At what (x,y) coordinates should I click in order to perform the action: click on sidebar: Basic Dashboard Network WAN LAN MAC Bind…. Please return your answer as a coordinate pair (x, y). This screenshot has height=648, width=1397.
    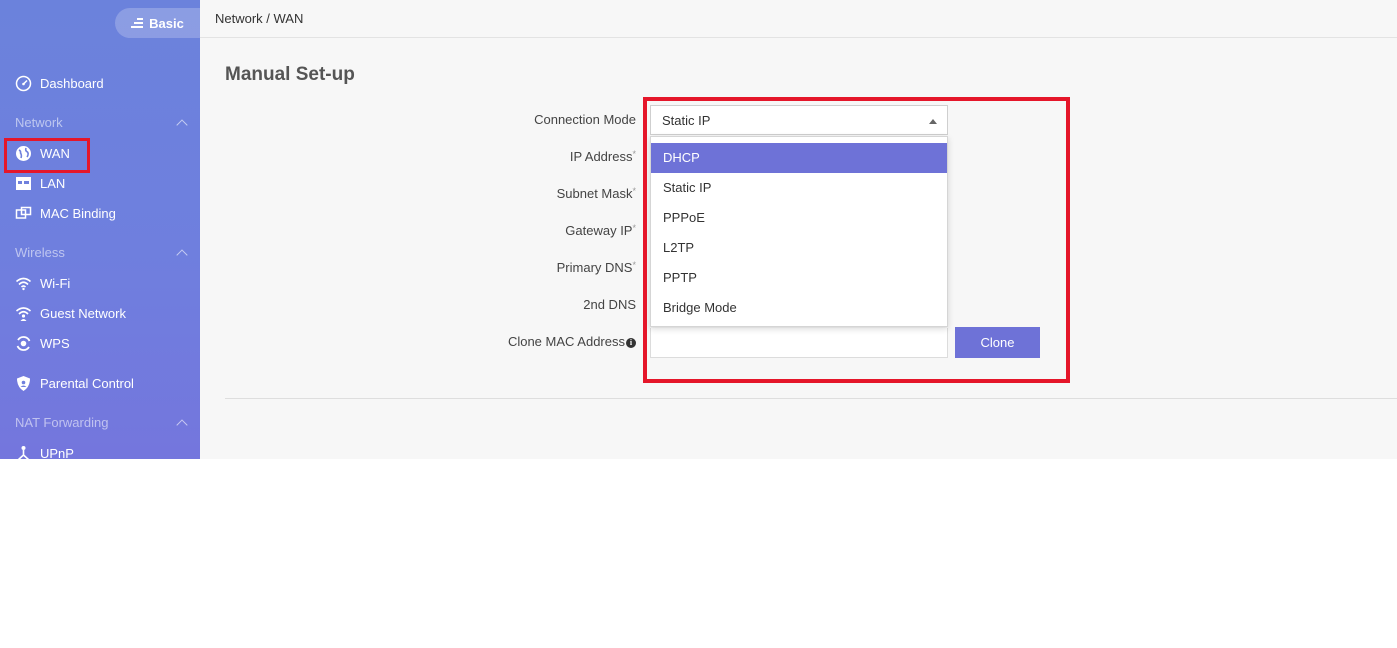
    Looking at the image, I should click on (100, 229).